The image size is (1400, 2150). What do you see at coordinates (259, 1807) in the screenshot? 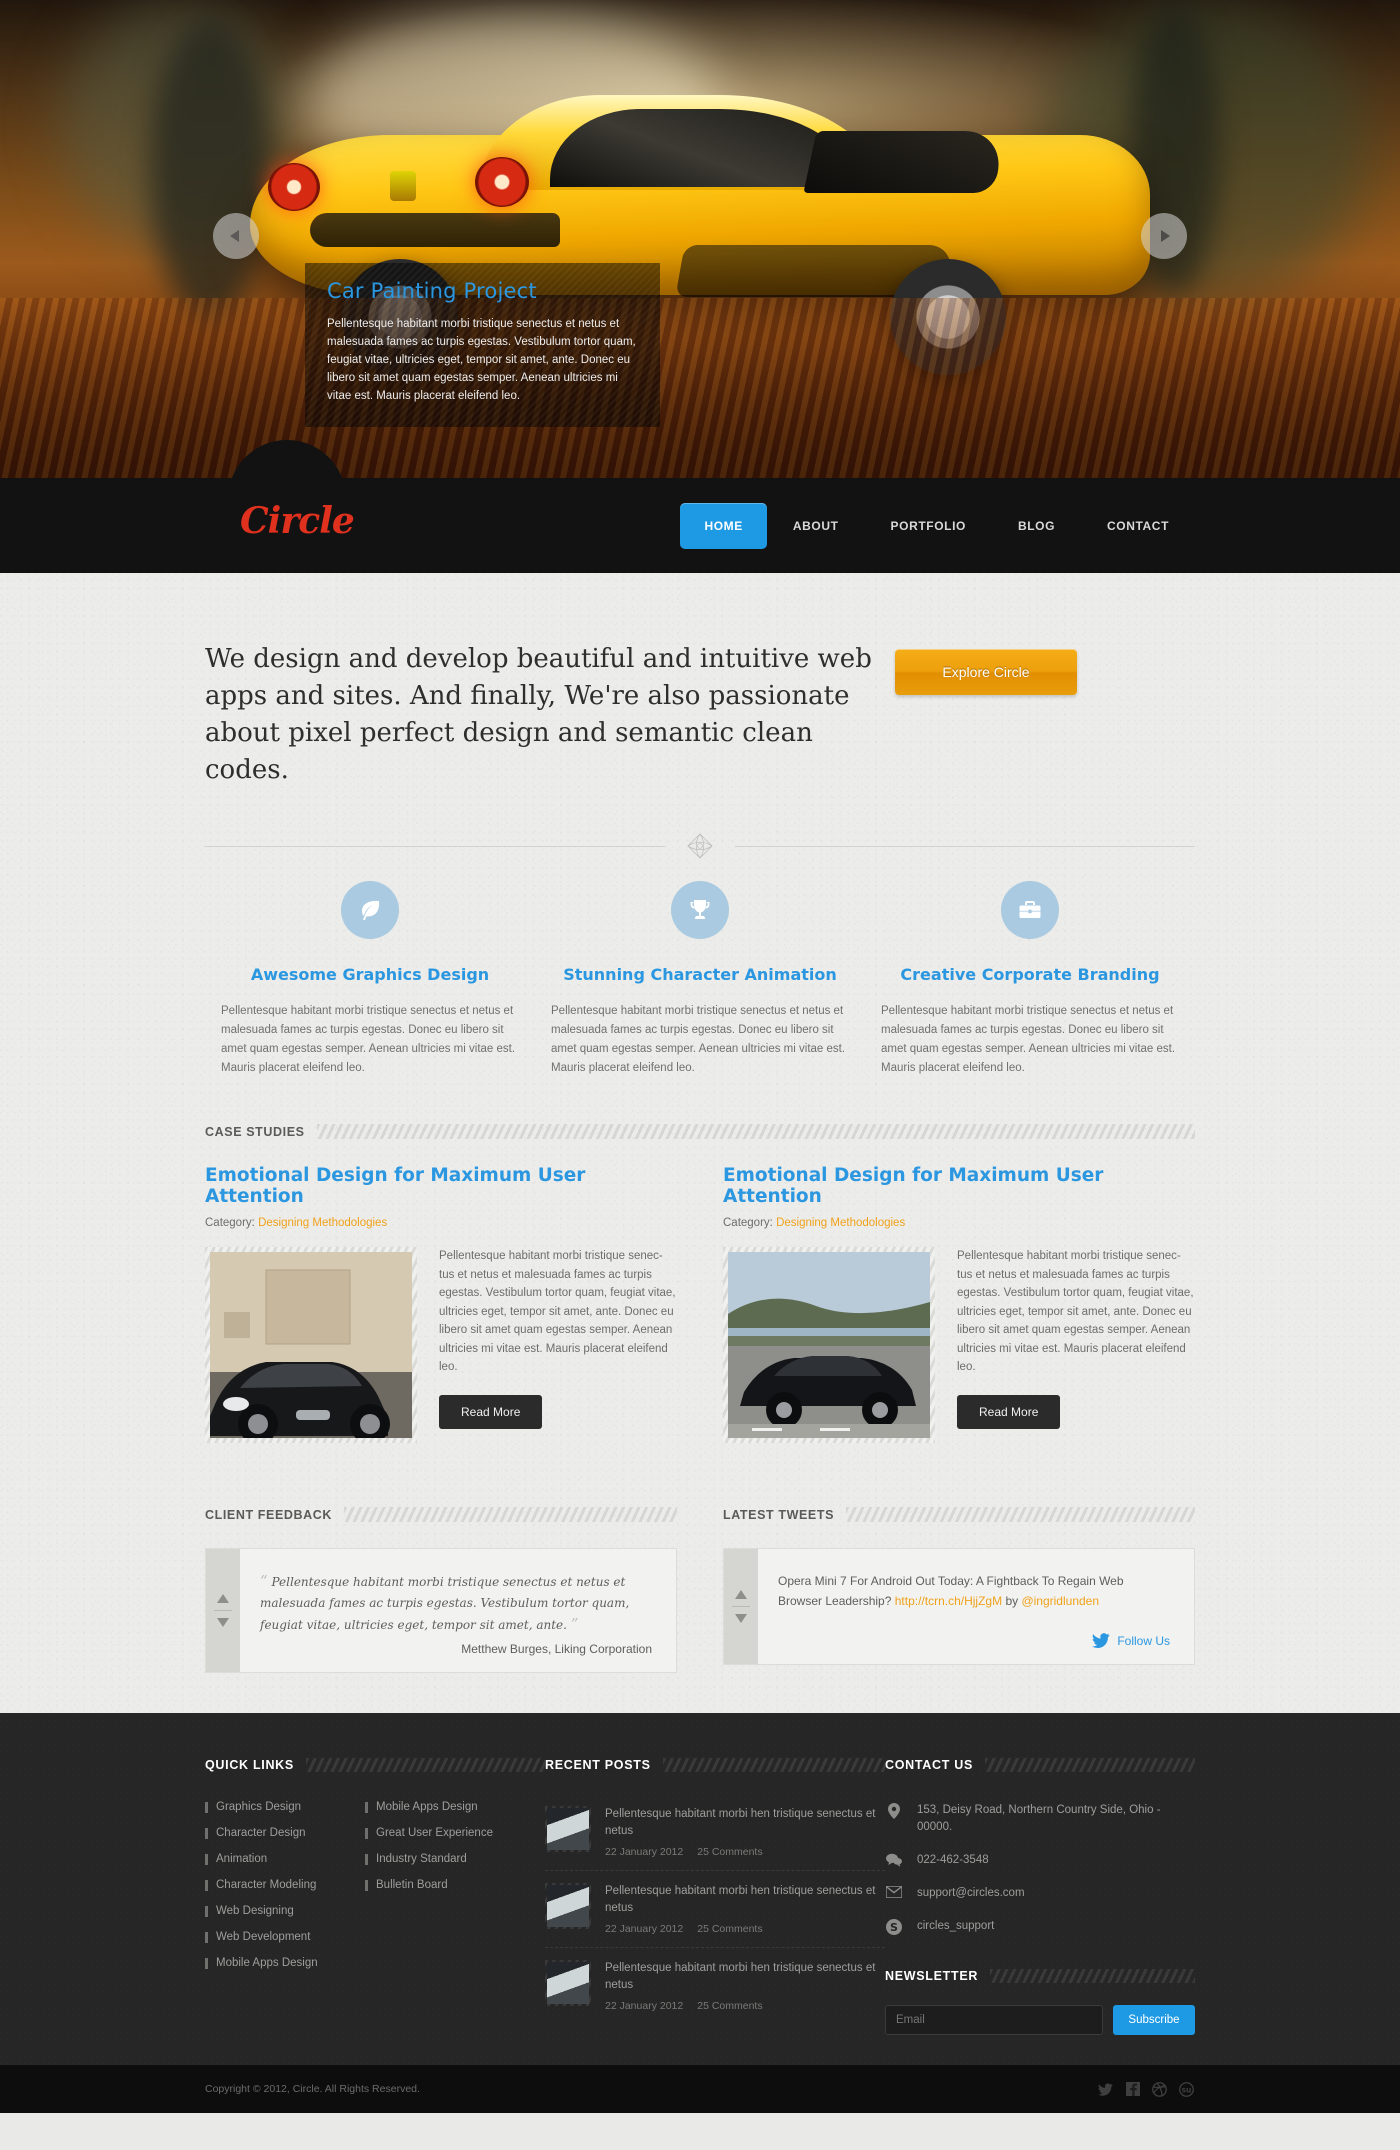
I see `quick-link-label: Graphics Design` at bounding box center [259, 1807].